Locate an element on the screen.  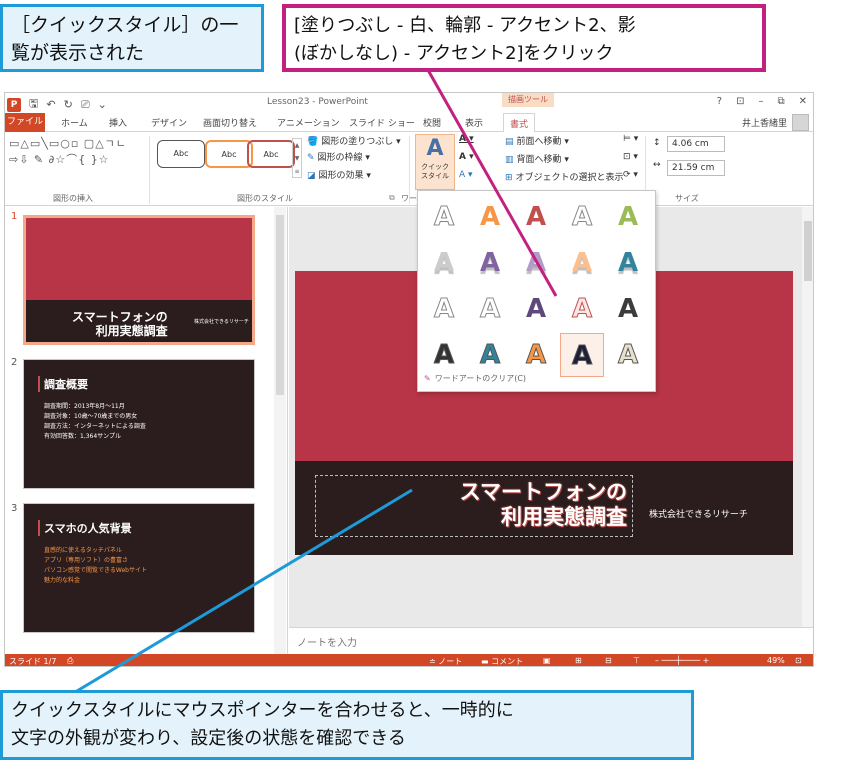
tab-view: 表示 is located at coordinates (474, 122).